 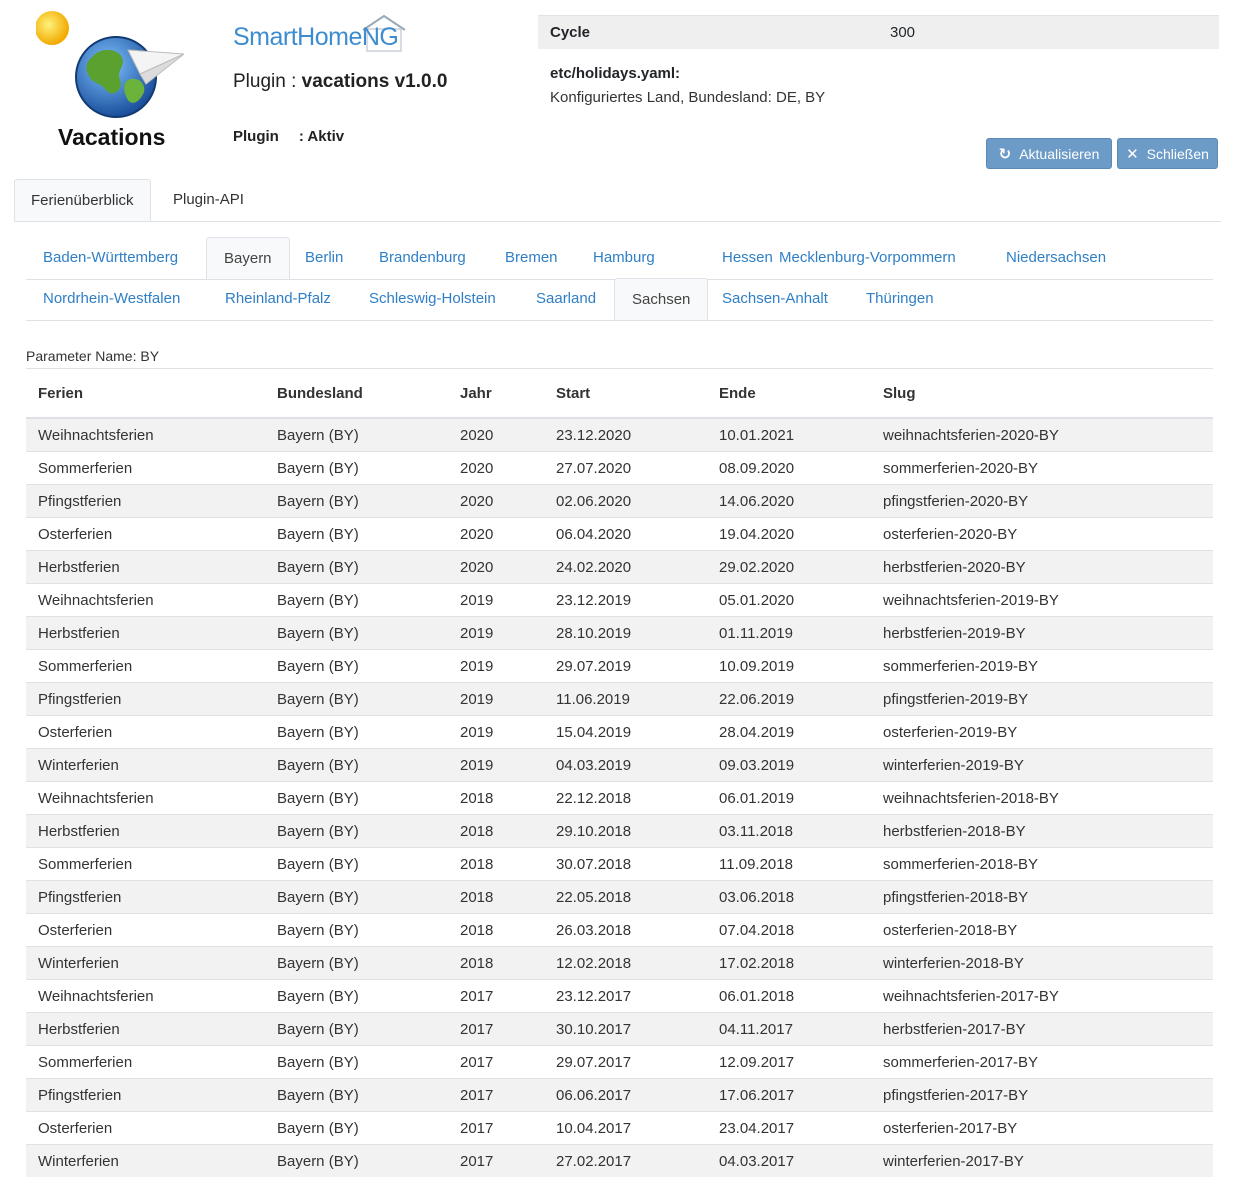 What do you see at coordinates (1042, 633) in the screenshot?
I see `table-cell: herbstferien-2019-BY` at bounding box center [1042, 633].